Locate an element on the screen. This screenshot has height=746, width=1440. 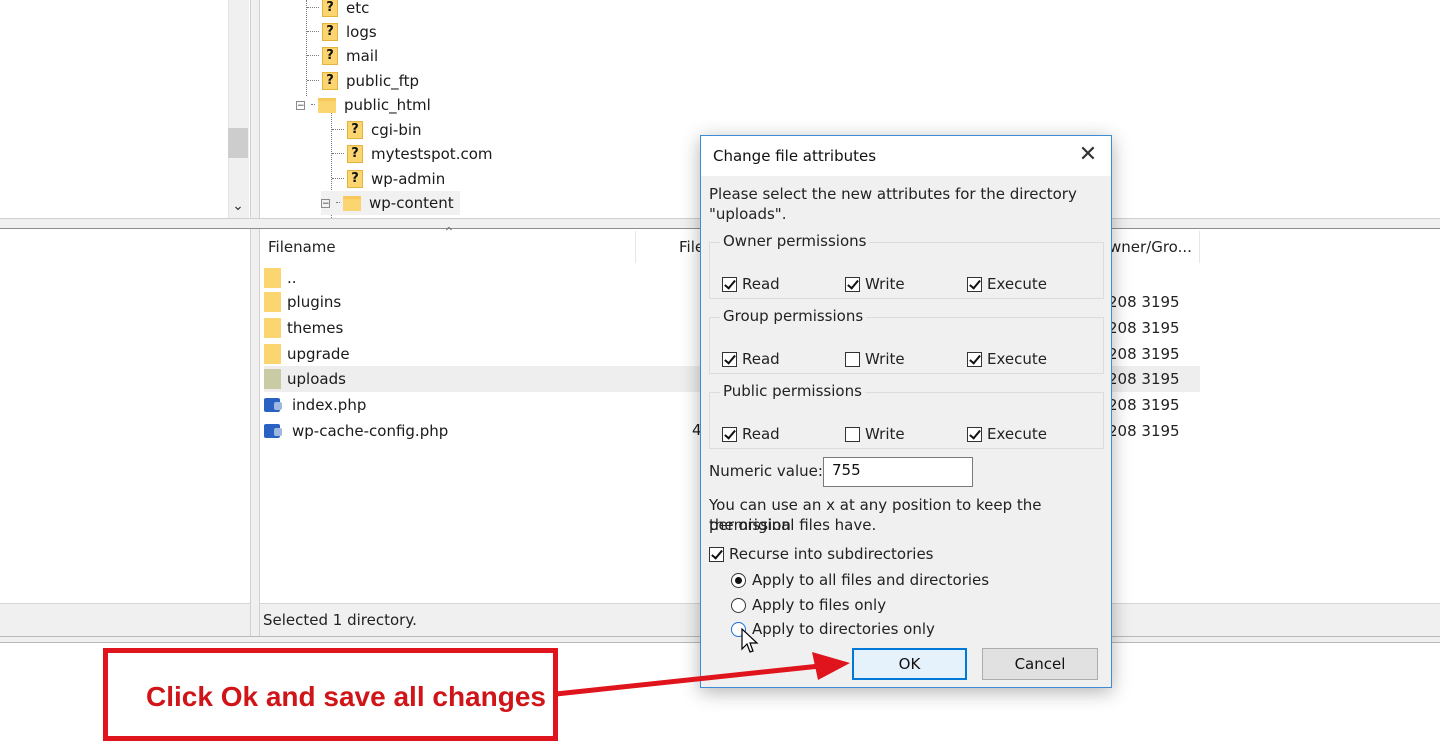
scroll-down-chevron-icon: ⌄ is located at coordinates (238, 208).